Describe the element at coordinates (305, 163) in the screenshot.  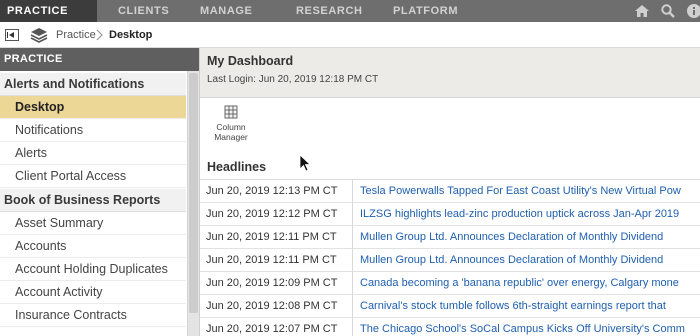
I see `mouse-cursor-icon` at that location.